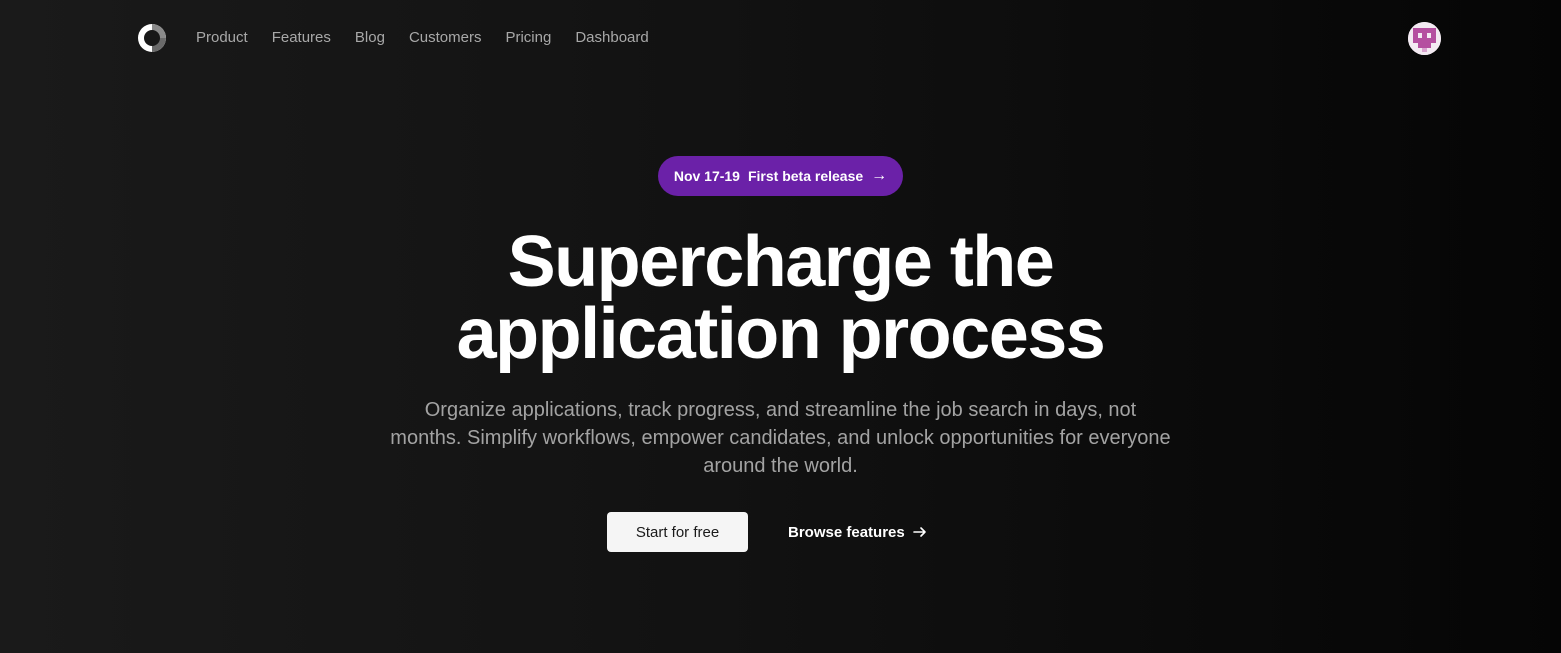 This screenshot has height=653, width=1561. What do you see at coordinates (781, 334) in the screenshot?
I see `headline-line-2: application process` at bounding box center [781, 334].